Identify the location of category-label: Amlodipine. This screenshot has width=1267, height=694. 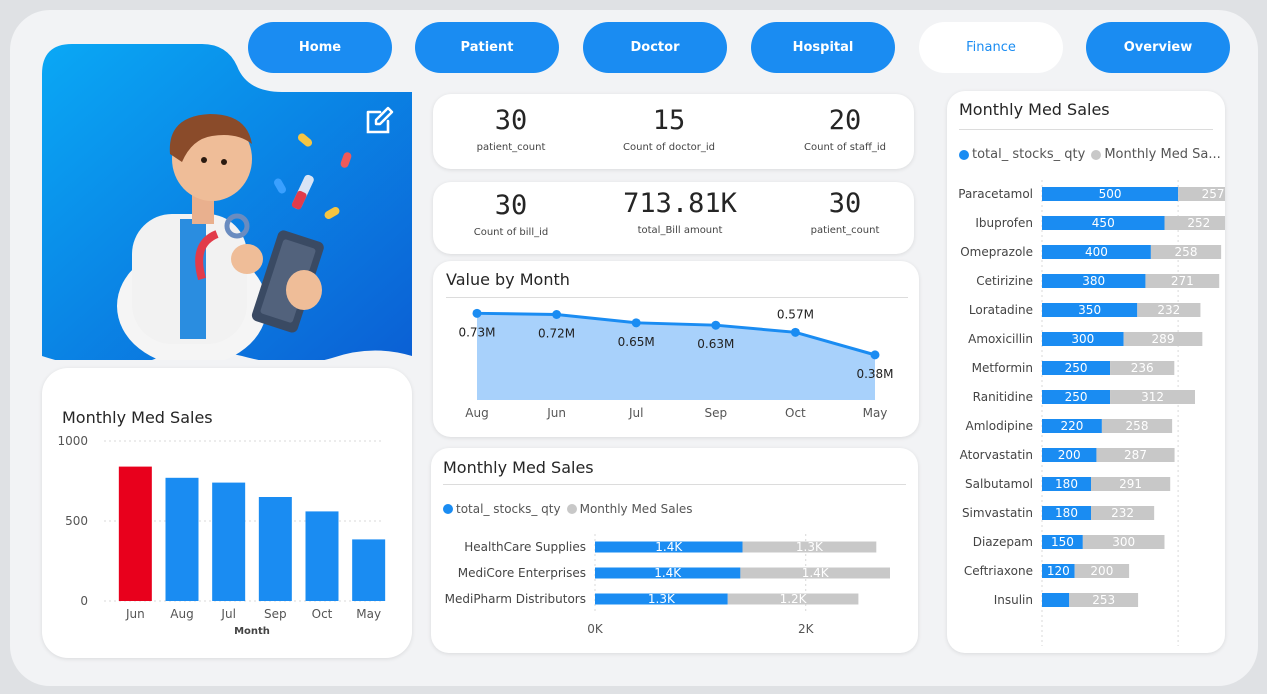
(999, 426).